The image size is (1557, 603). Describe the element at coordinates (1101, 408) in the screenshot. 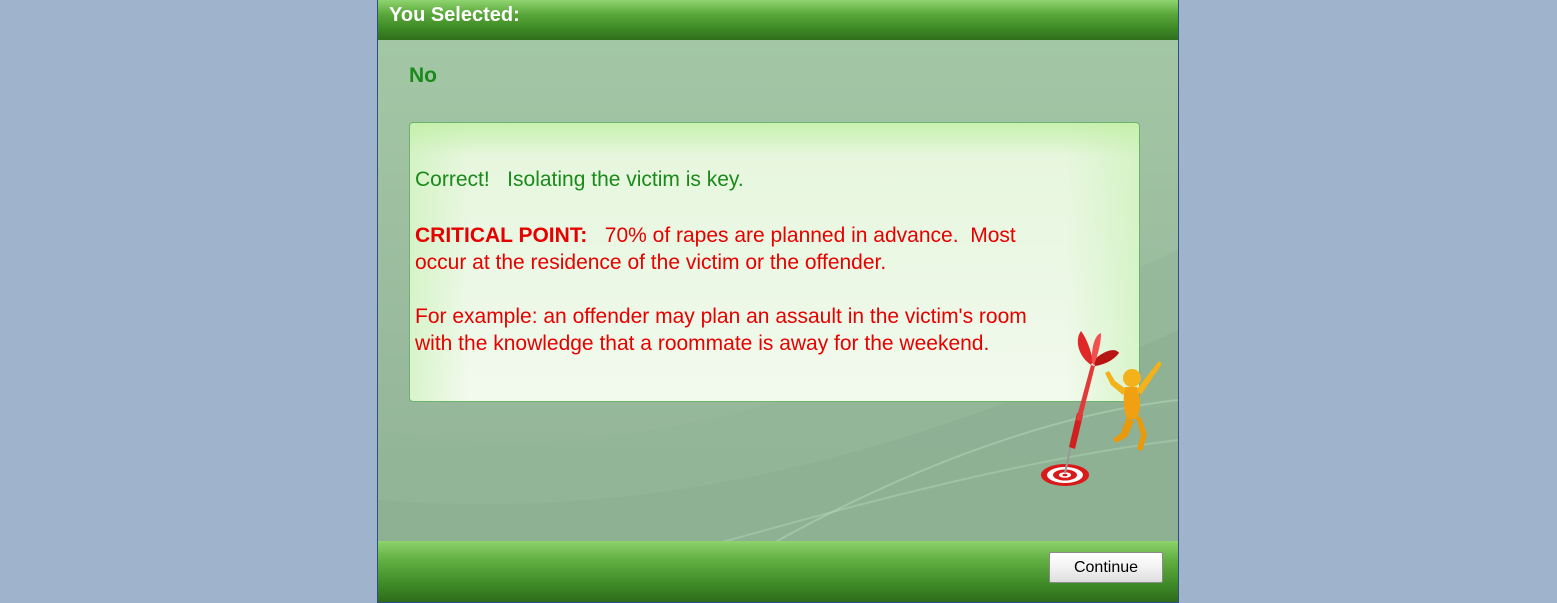

I see `dart-target-cheering-figure-icon` at that location.